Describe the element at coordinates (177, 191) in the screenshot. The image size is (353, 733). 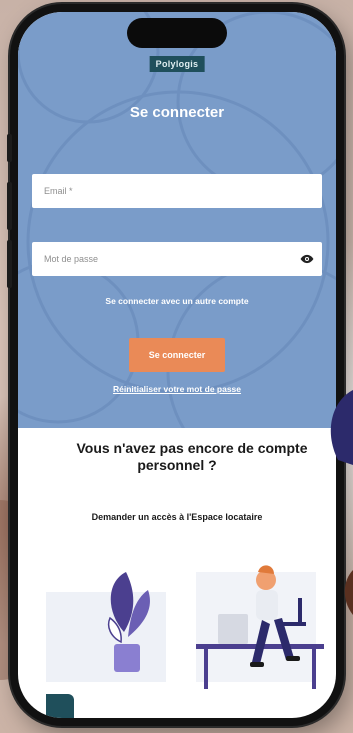
I see `email-input` at that location.